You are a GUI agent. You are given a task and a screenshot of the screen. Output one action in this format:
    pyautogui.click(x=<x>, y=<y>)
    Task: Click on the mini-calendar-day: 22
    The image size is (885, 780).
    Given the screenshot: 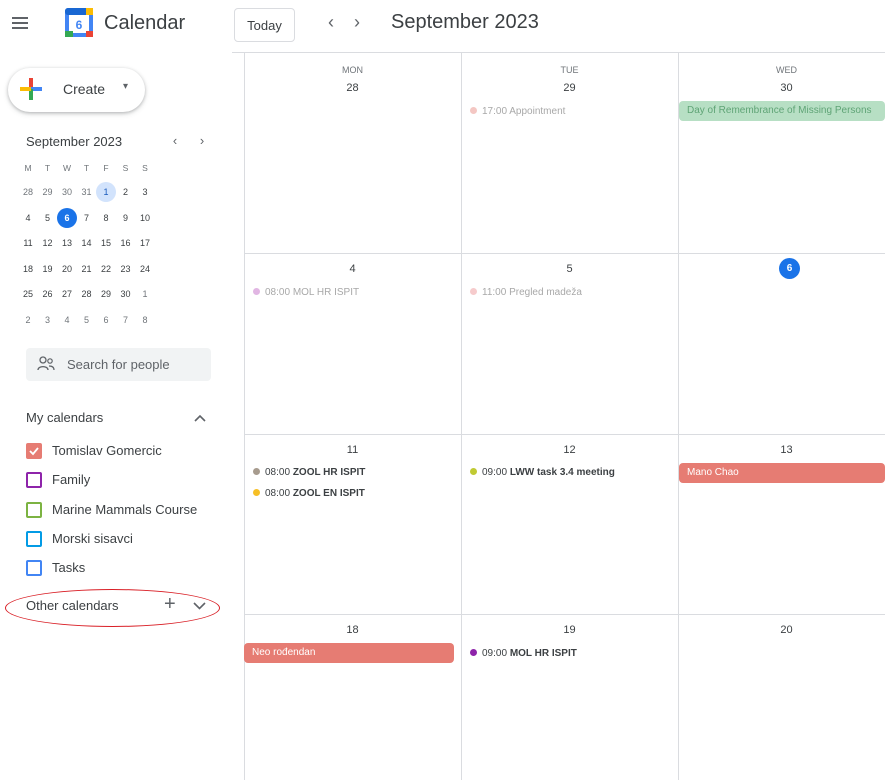 What is the action you would take?
    pyautogui.click(x=106, y=269)
    